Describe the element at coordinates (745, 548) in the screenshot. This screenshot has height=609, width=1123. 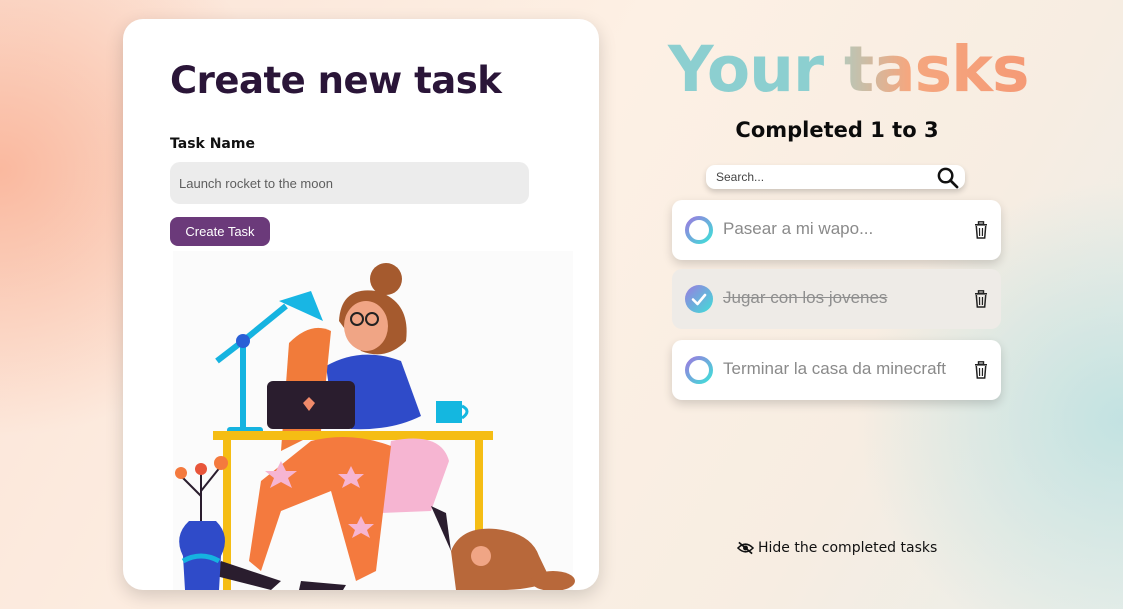
I see `eye-slash-icon` at that location.